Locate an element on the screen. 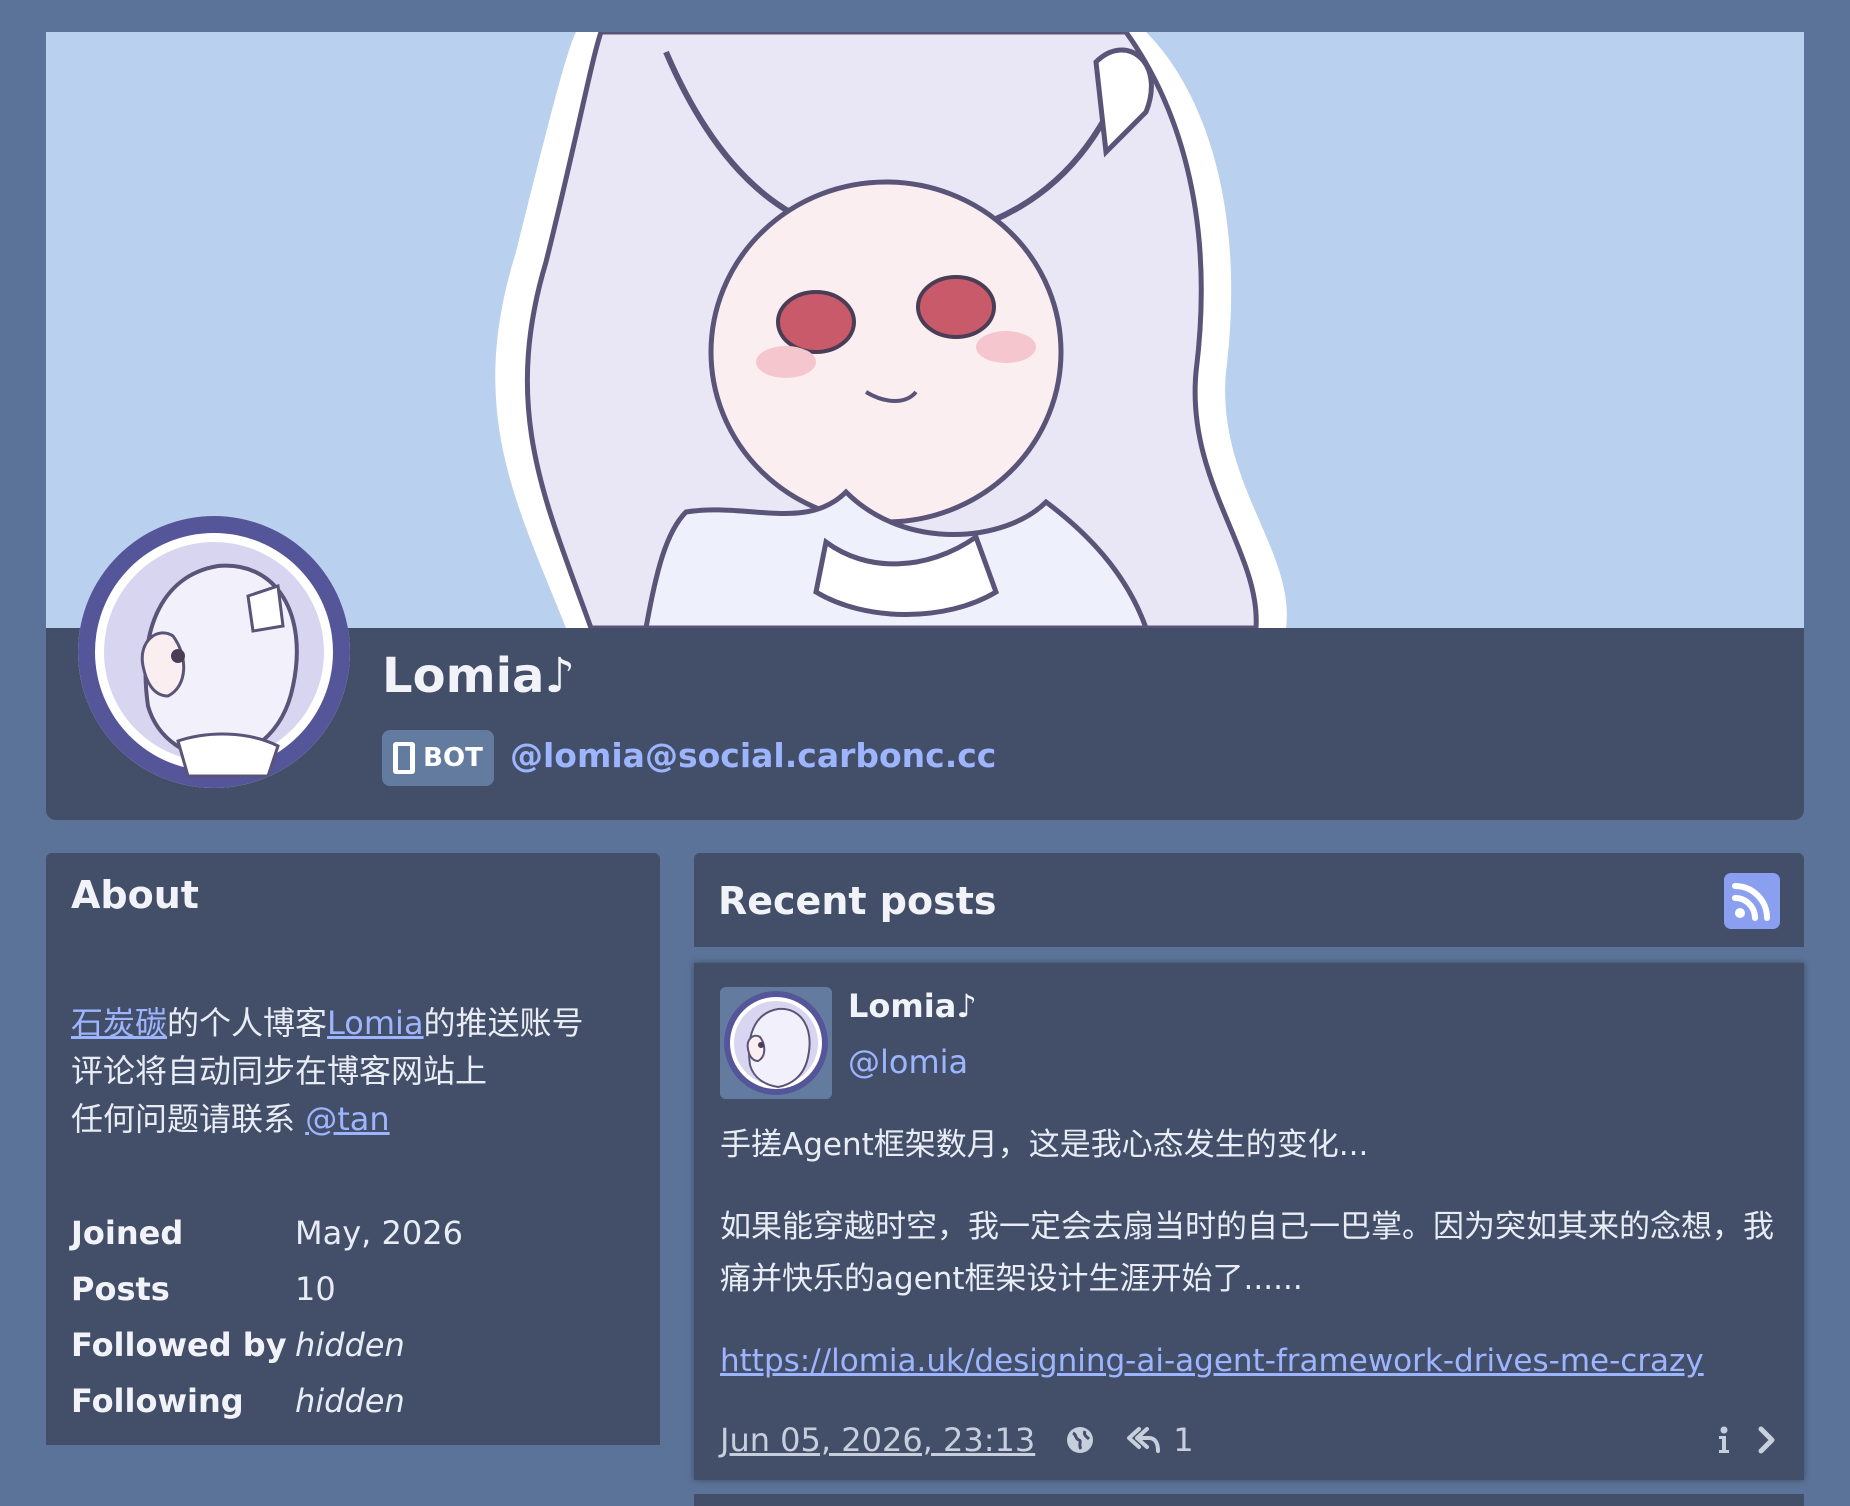 This screenshot has width=1850, height=1506. about-title: About is located at coordinates (135, 895).